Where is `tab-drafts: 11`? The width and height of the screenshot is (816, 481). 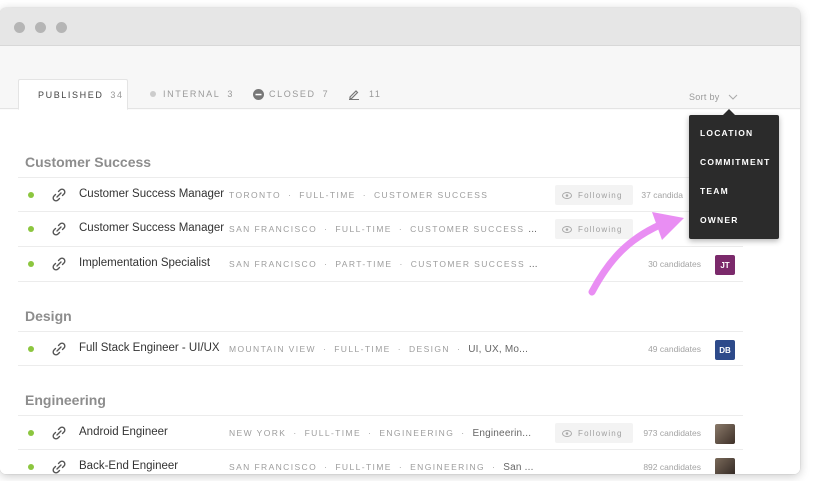 tab-drafts: 11 is located at coordinates (365, 94).